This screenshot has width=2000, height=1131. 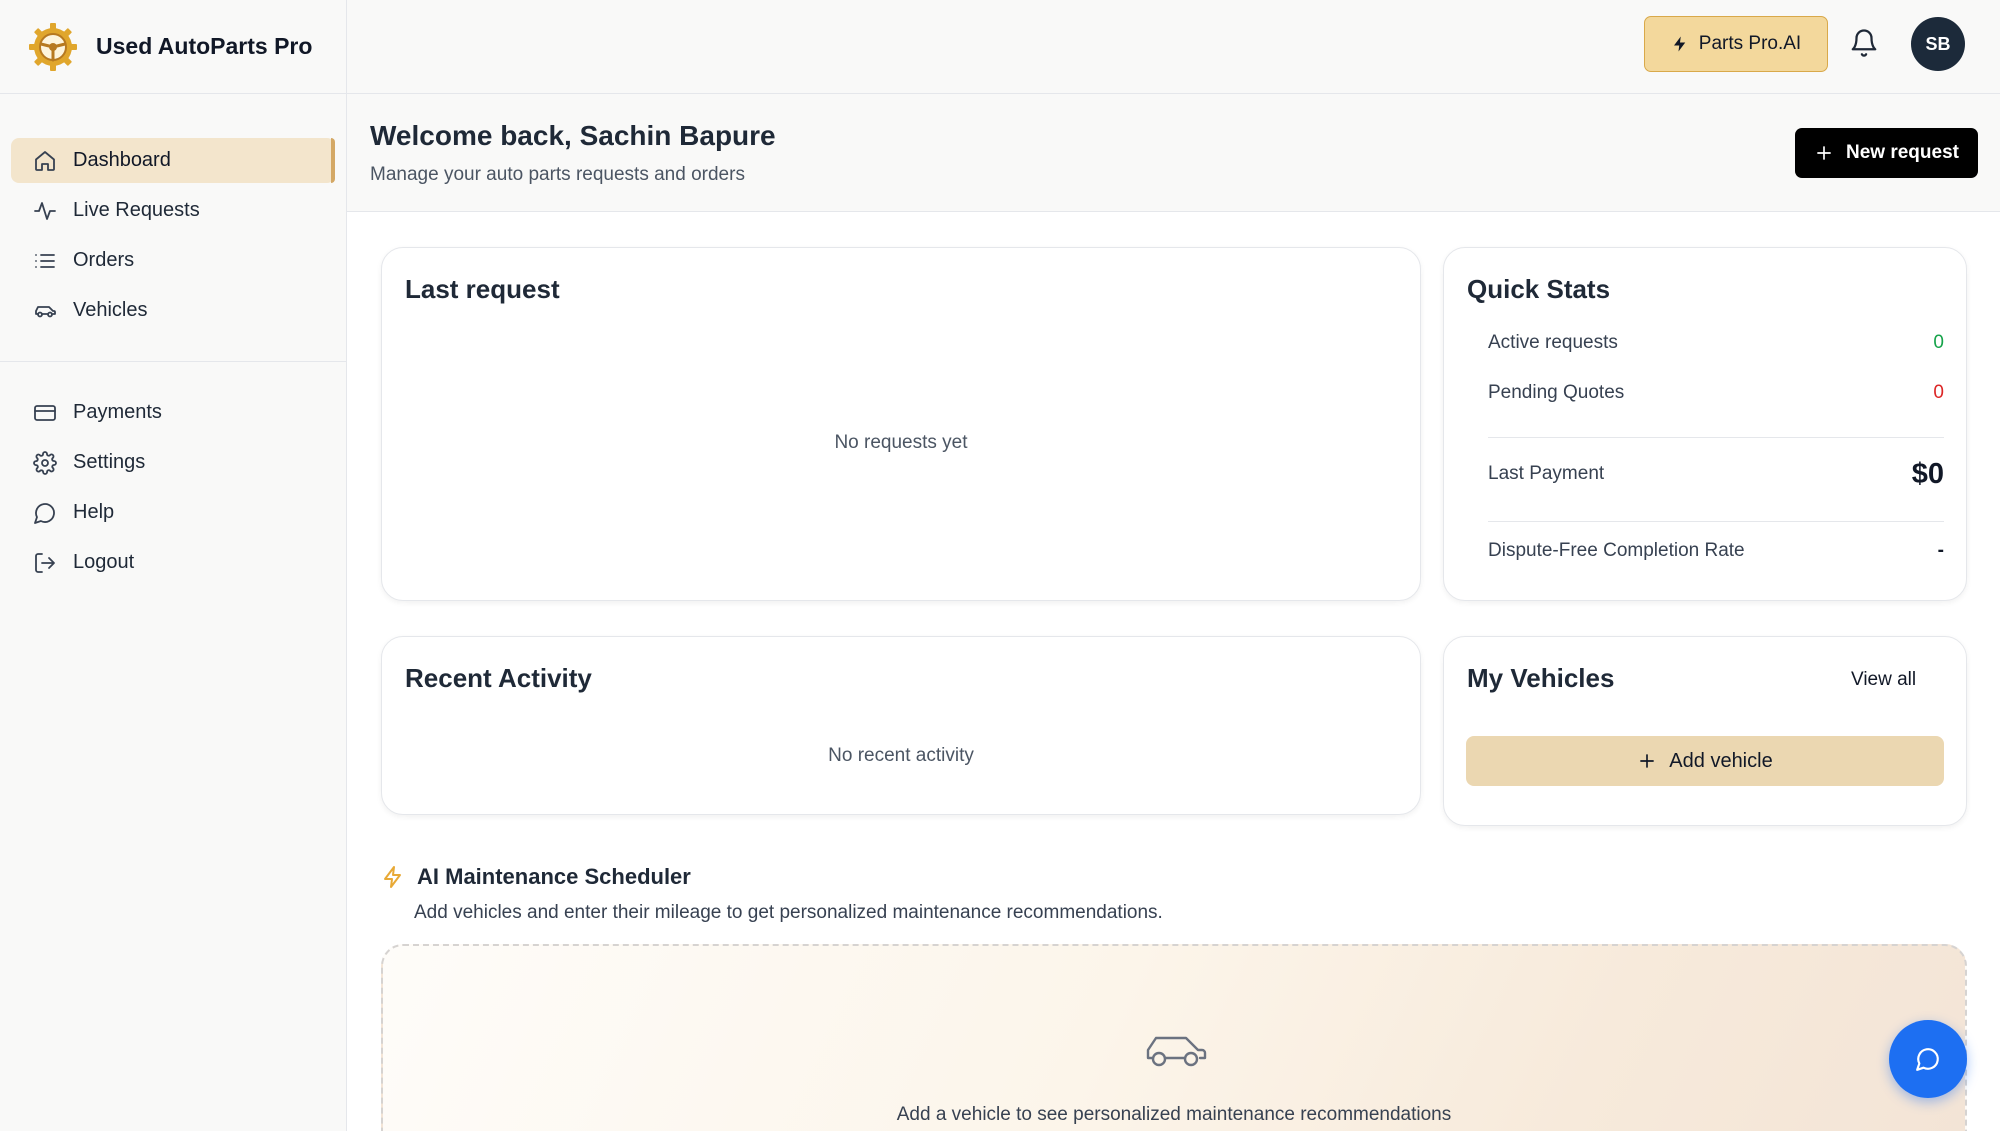 I want to click on notifications-button, so click(x=1864, y=43).